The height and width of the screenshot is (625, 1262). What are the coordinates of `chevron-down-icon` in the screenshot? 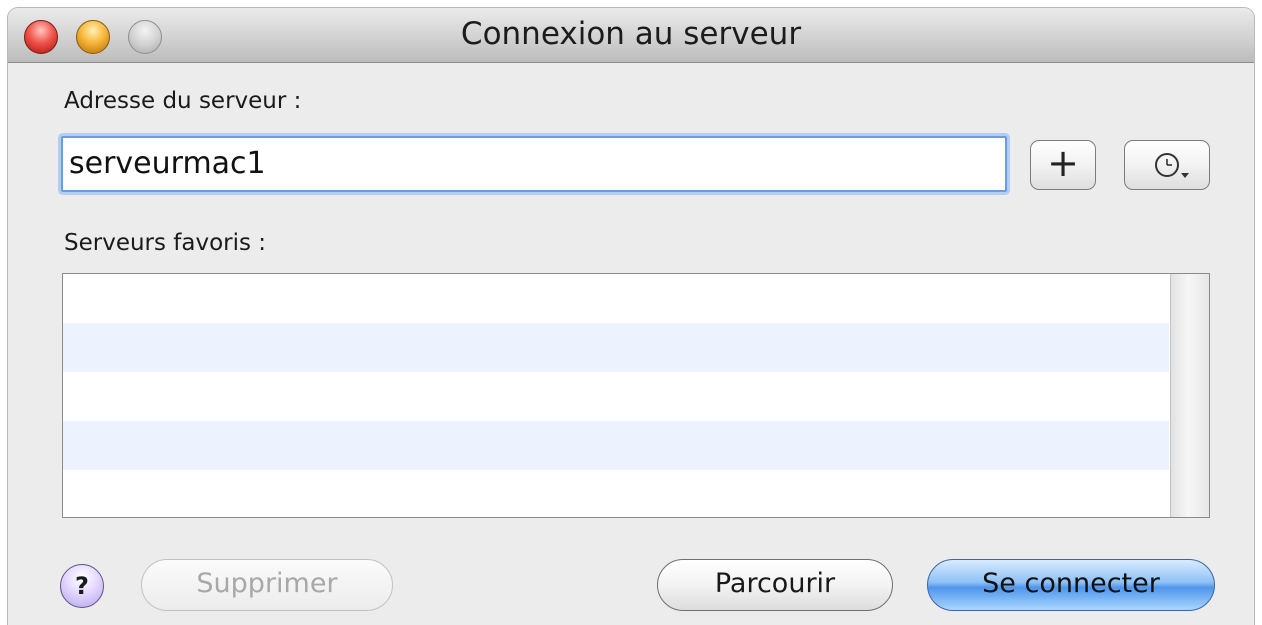 It's located at (1185, 175).